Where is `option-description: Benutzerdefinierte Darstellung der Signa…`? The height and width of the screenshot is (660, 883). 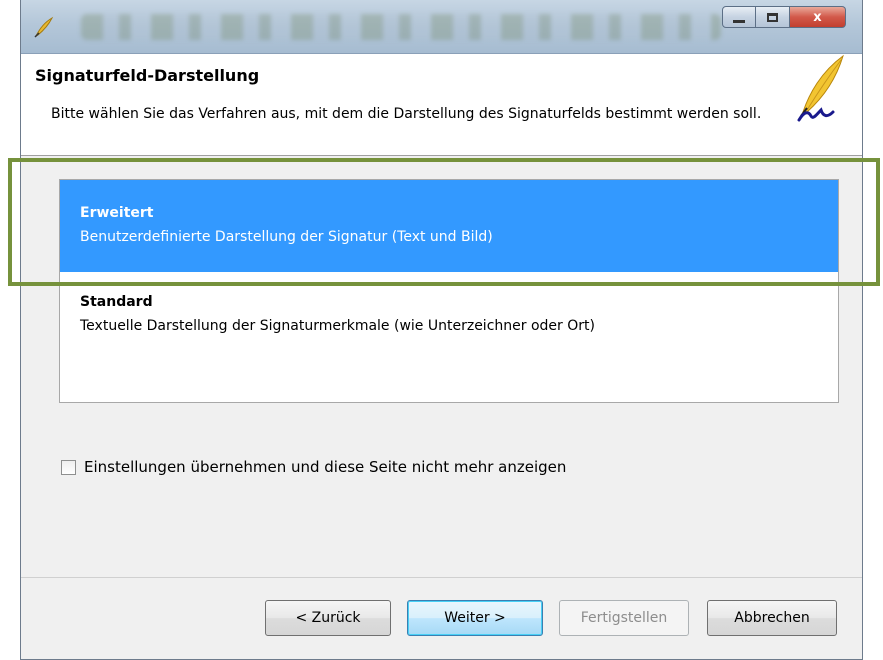
option-description: Benutzerdefinierte Darstellung der Signa… is located at coordinates (286, 237).